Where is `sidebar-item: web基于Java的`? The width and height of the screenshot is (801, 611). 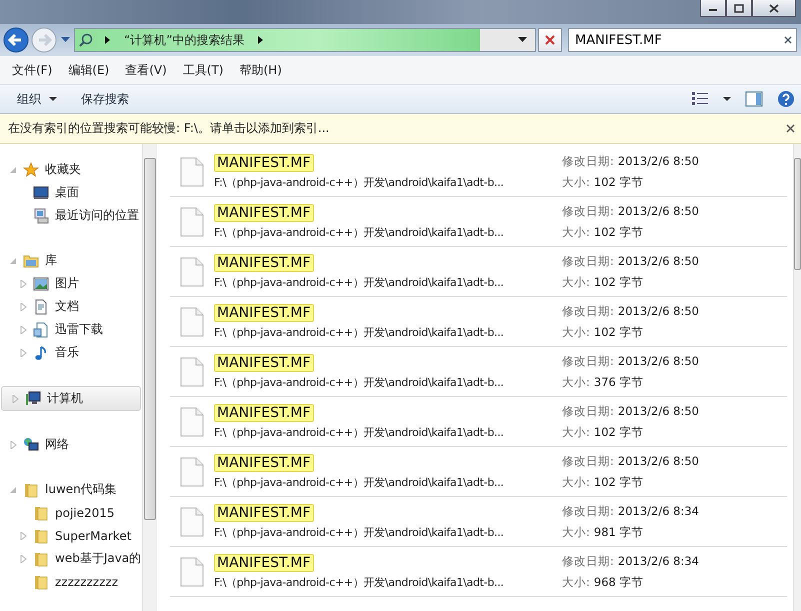
sidebar-item: web基于Java的 is located at coordinates (71, 558).